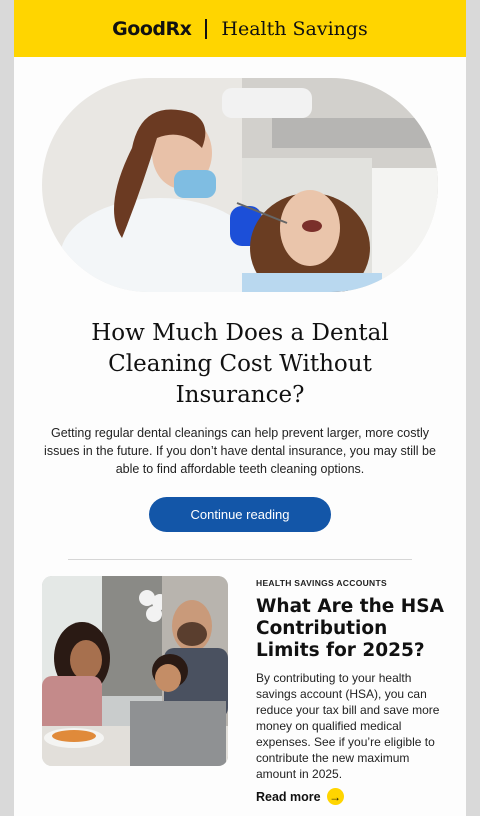 This screenshot has width=480, height=816. What do you see at coordinates (294, 28) in the screenshot?
I see `header-tagline: Health Savings` at bounding box center [294, 28].